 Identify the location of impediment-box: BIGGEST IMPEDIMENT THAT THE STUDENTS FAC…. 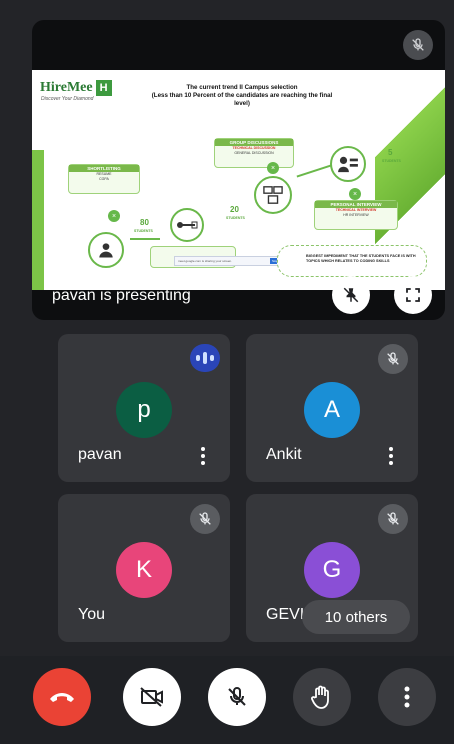
(352, 261).